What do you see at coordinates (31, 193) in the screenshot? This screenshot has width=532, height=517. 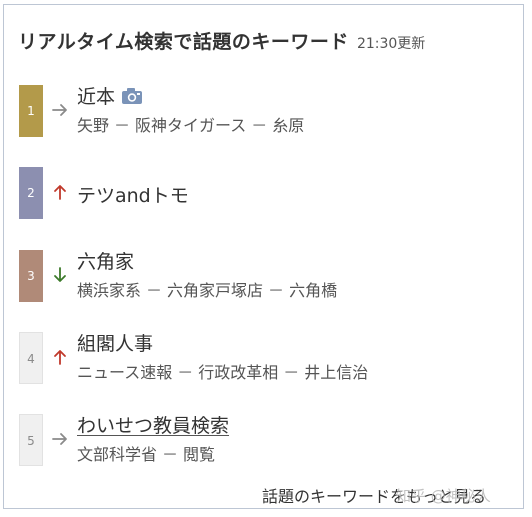 I see `rank-badge: 2` at bounding box center [31, 193].